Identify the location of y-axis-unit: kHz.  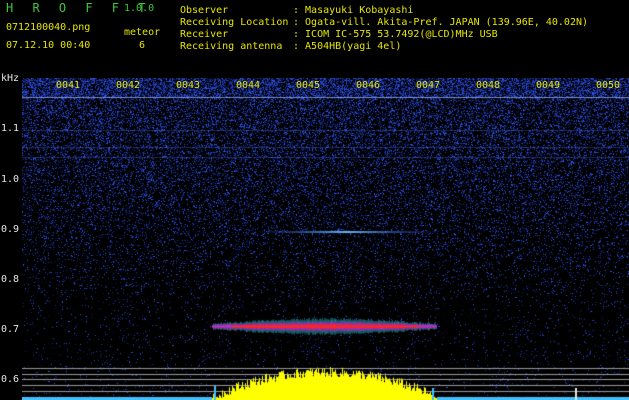
(10, 78).